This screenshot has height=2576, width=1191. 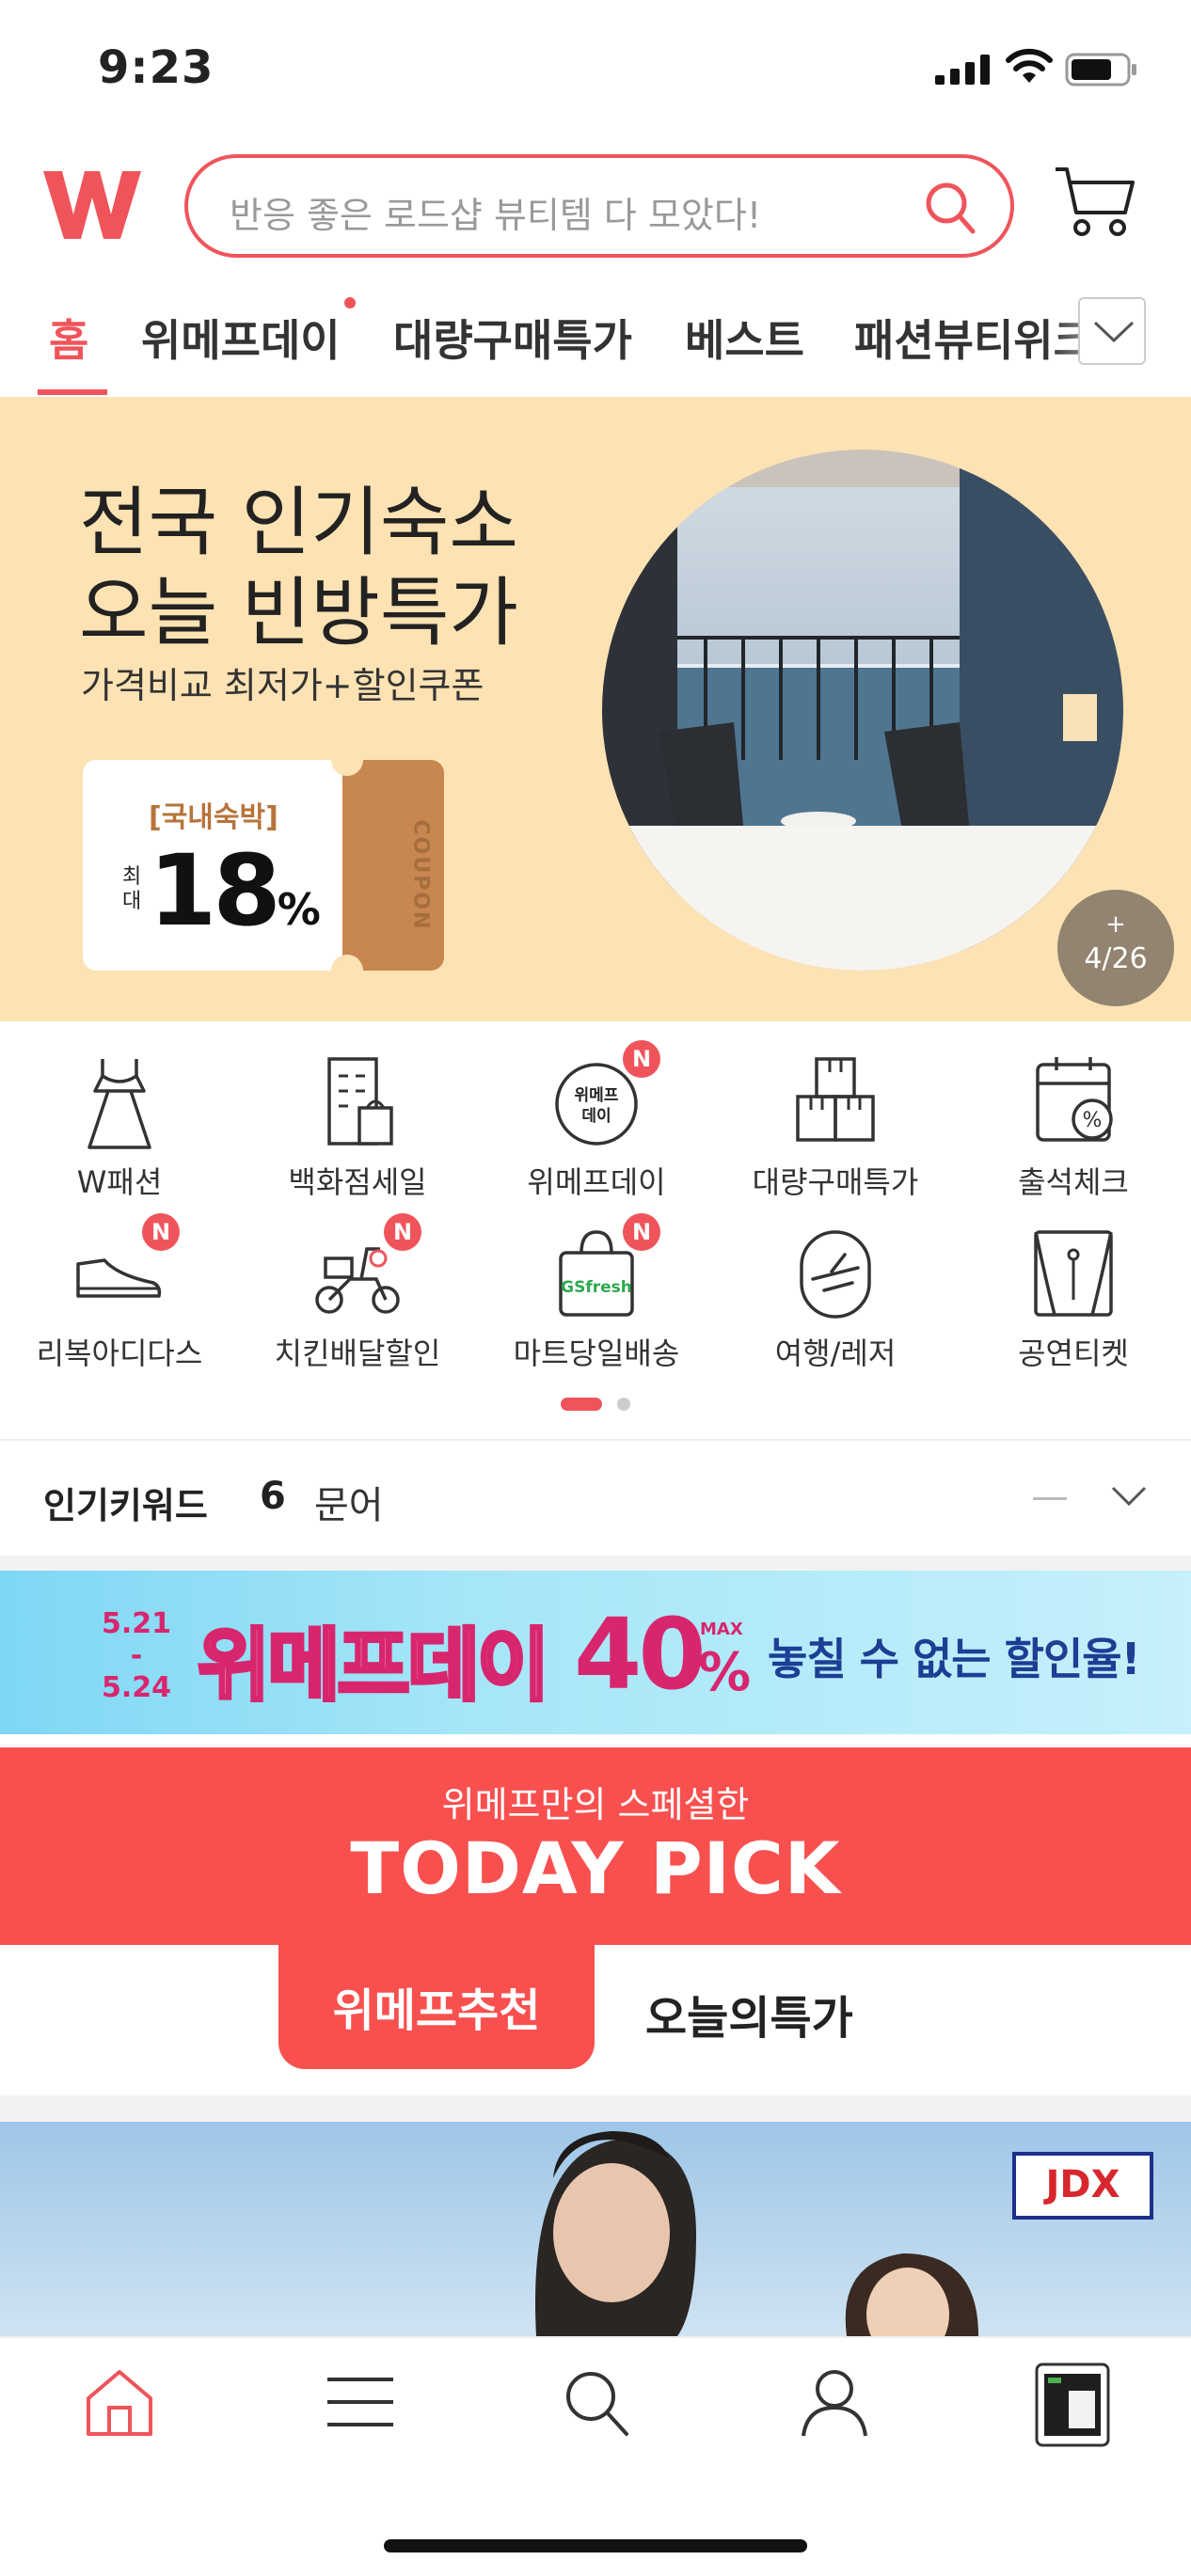 What do you see at coordinates (373, 1666) in the screenshot?
I see `promo-name: 위메프데이` at bounding box center [373, 1666].